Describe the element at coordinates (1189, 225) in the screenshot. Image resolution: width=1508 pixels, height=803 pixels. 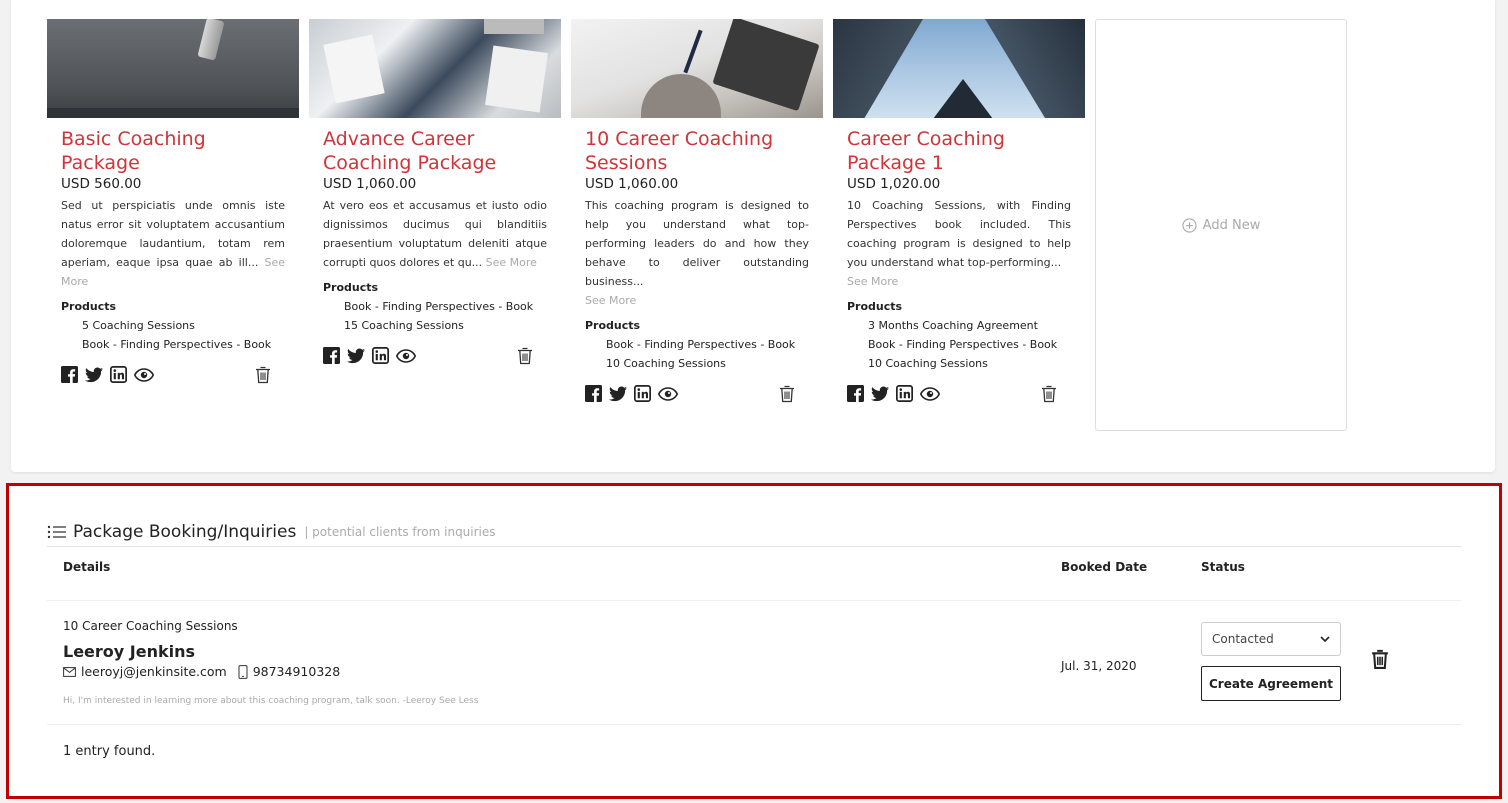
I see `plus-circle-icon` at that location.